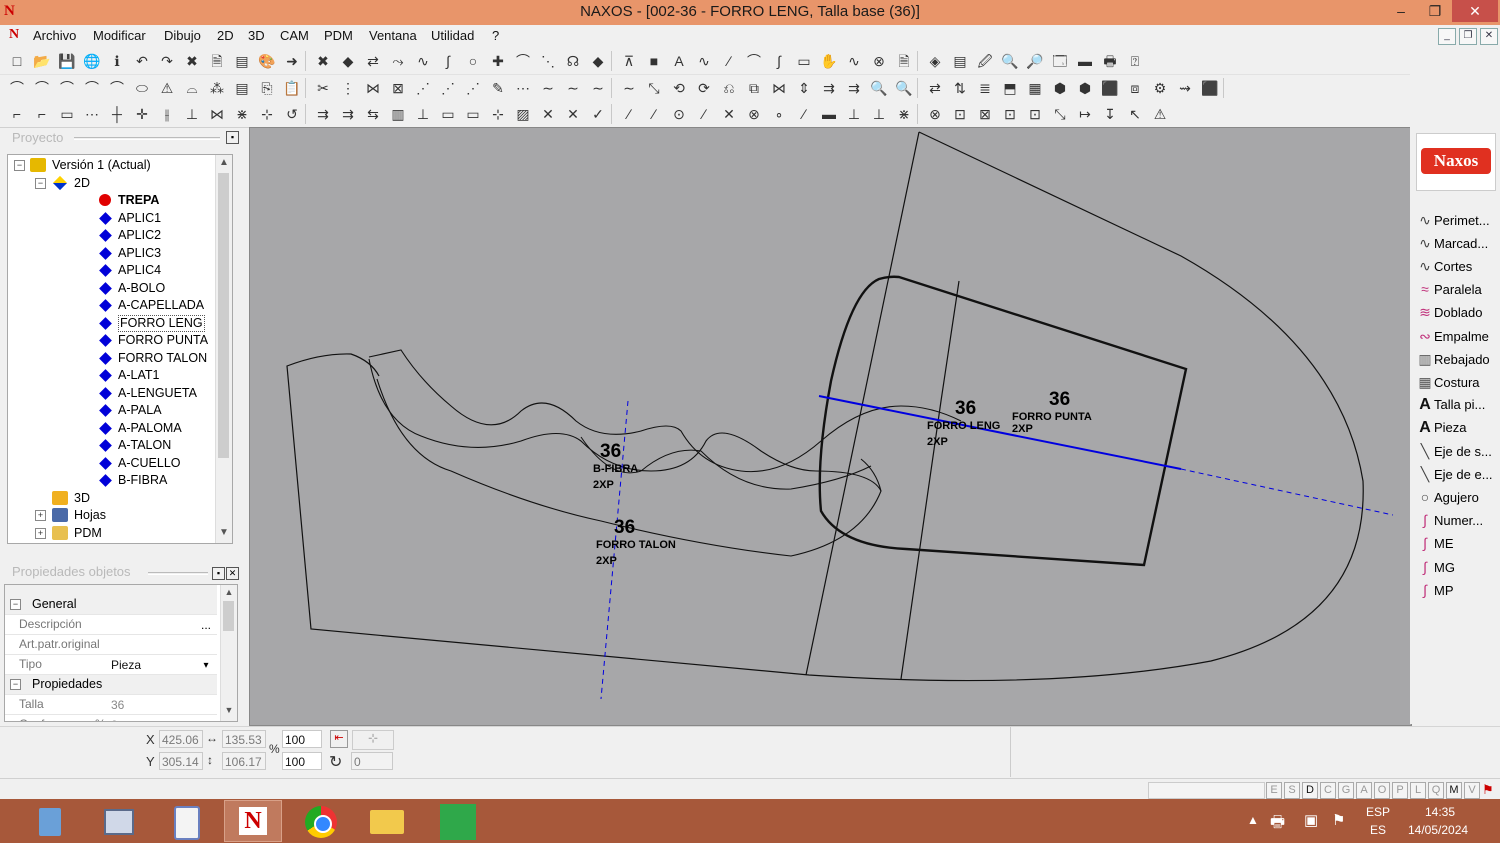 This screenshot has width=1500, height=843. What do you see at coordinates (110, 270) in the screenshot?
I see `tree-item: APLIC4` at bounding box center [110, 270].